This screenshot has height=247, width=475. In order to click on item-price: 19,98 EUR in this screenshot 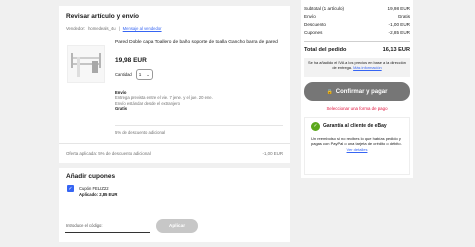, I will do `click(131, 60)`.